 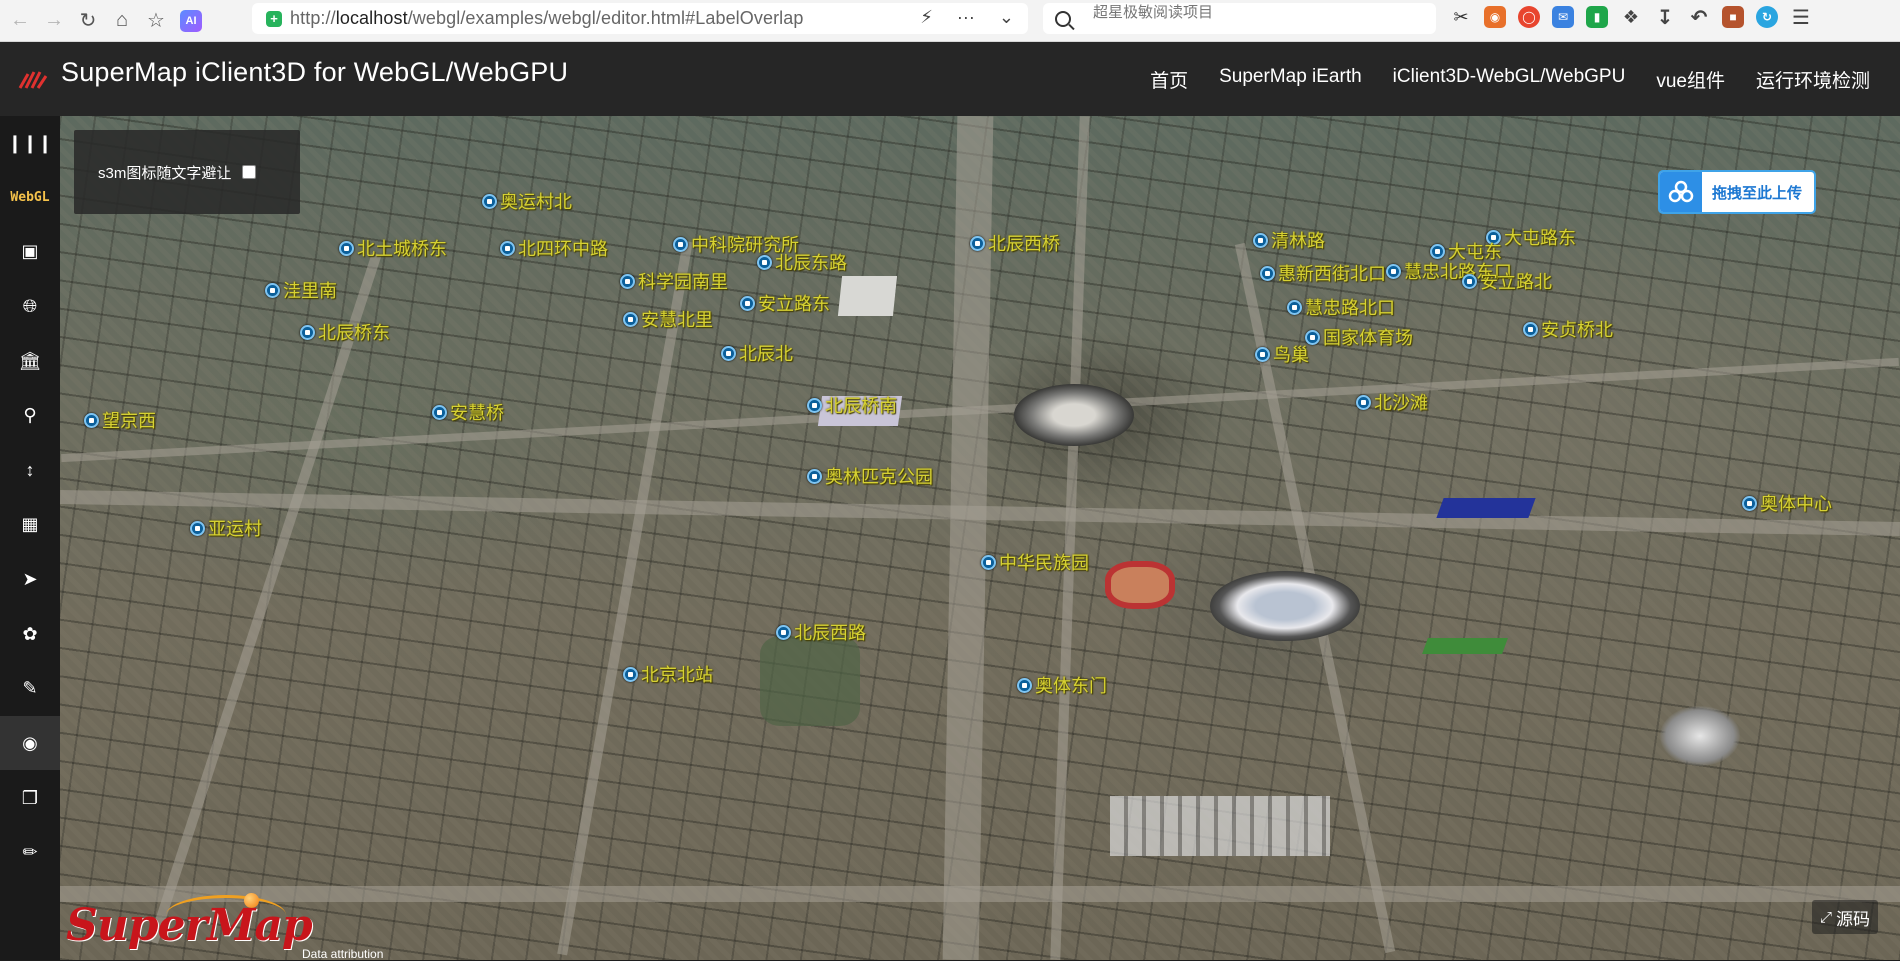 I want to click on supermap-brand-logo: SuperMap, so click(x=189, y=925).